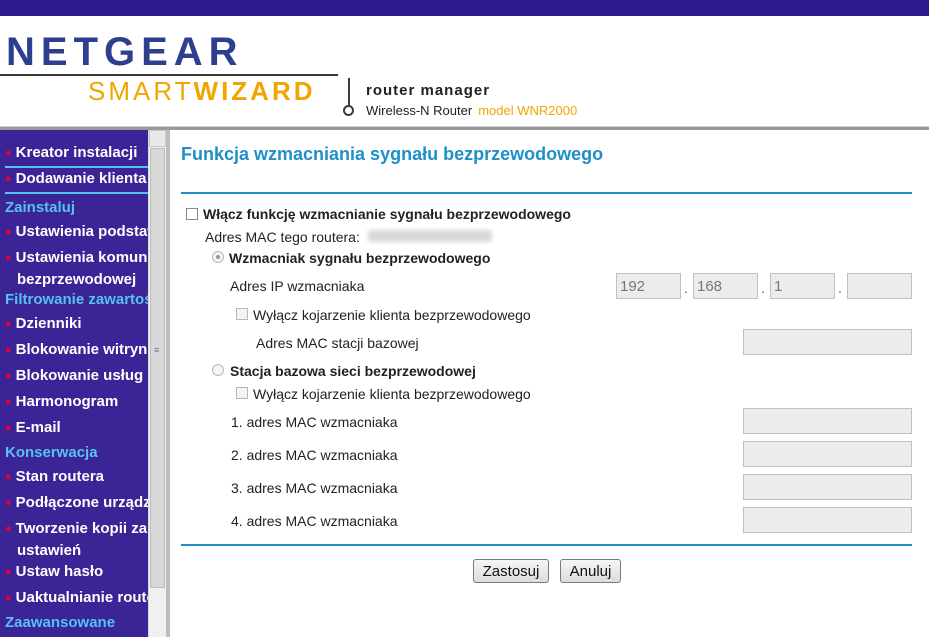  Describe the element at coordinates (464, 8) in the screenshot. I see `top-bar` at that location.